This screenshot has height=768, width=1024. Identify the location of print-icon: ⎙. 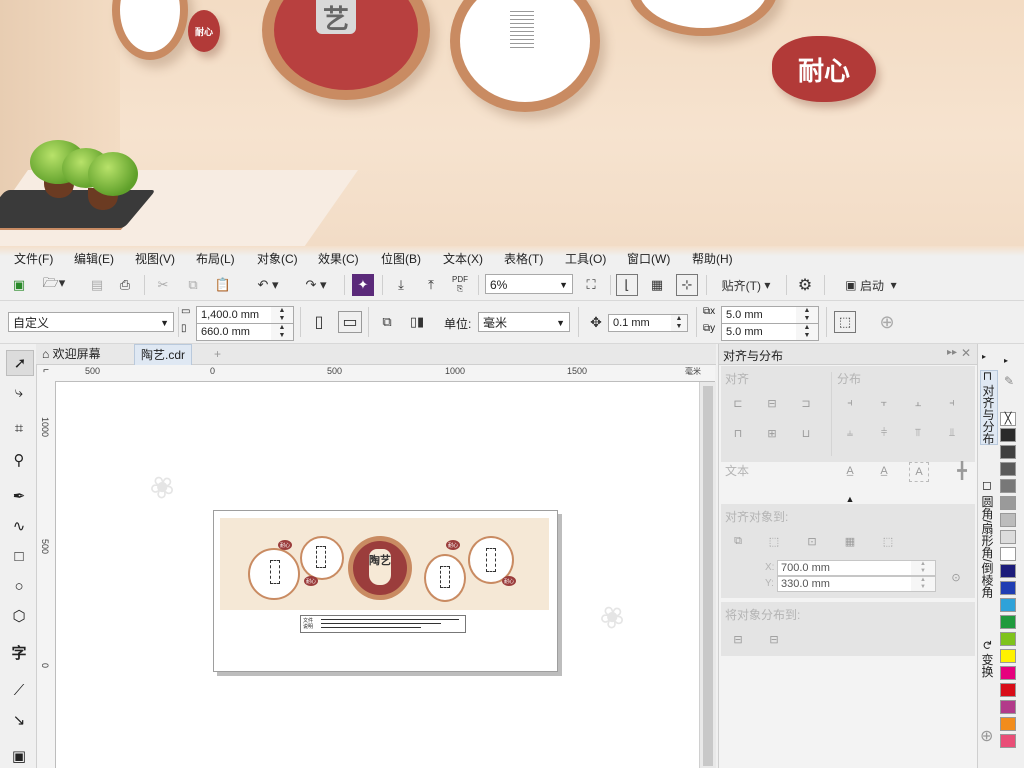
(125, 285).